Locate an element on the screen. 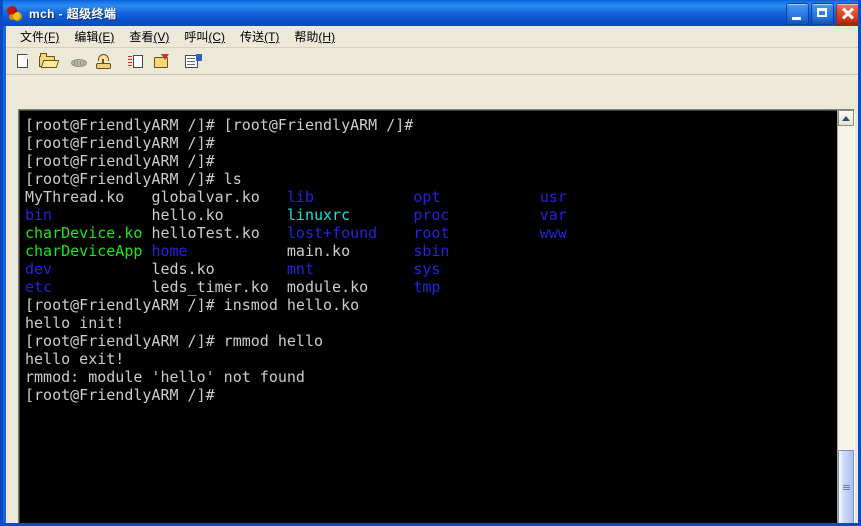 The image size is (861, 526). receive-file-button is located at coordinates (161, 61).